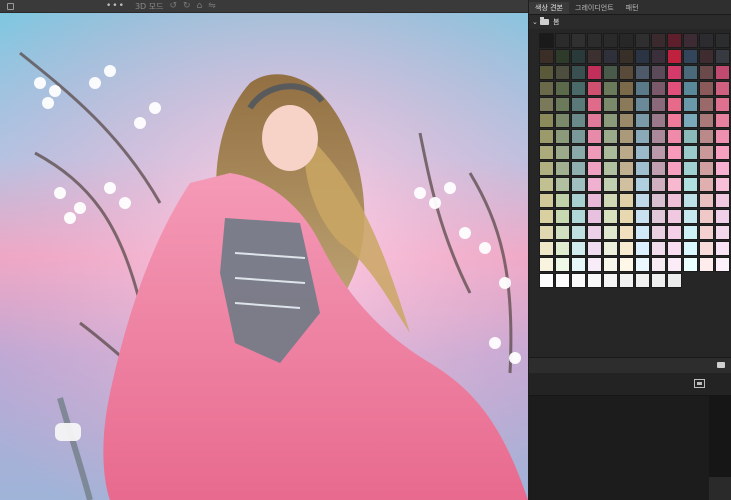  I want to click on panel-toggle-icon, so click(10, 6).